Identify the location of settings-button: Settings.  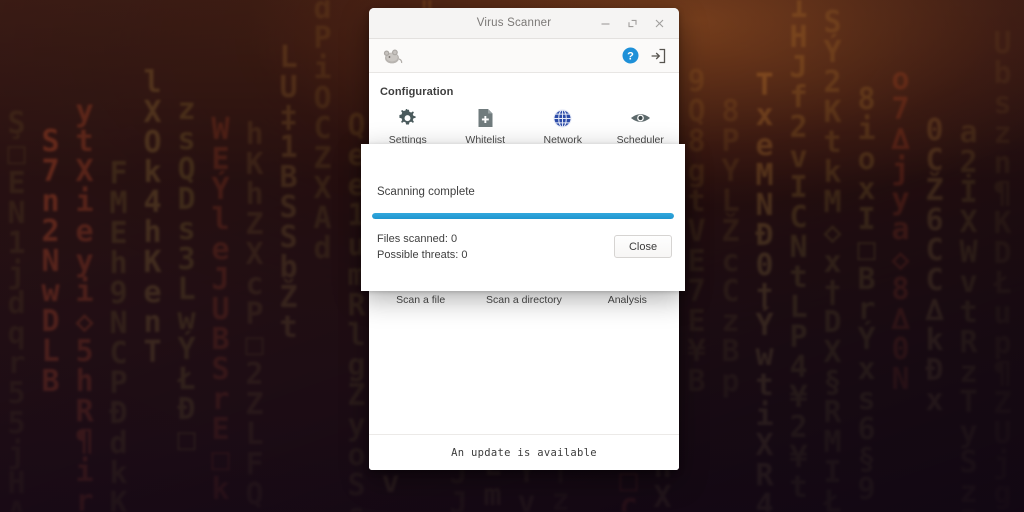
(408, 126).